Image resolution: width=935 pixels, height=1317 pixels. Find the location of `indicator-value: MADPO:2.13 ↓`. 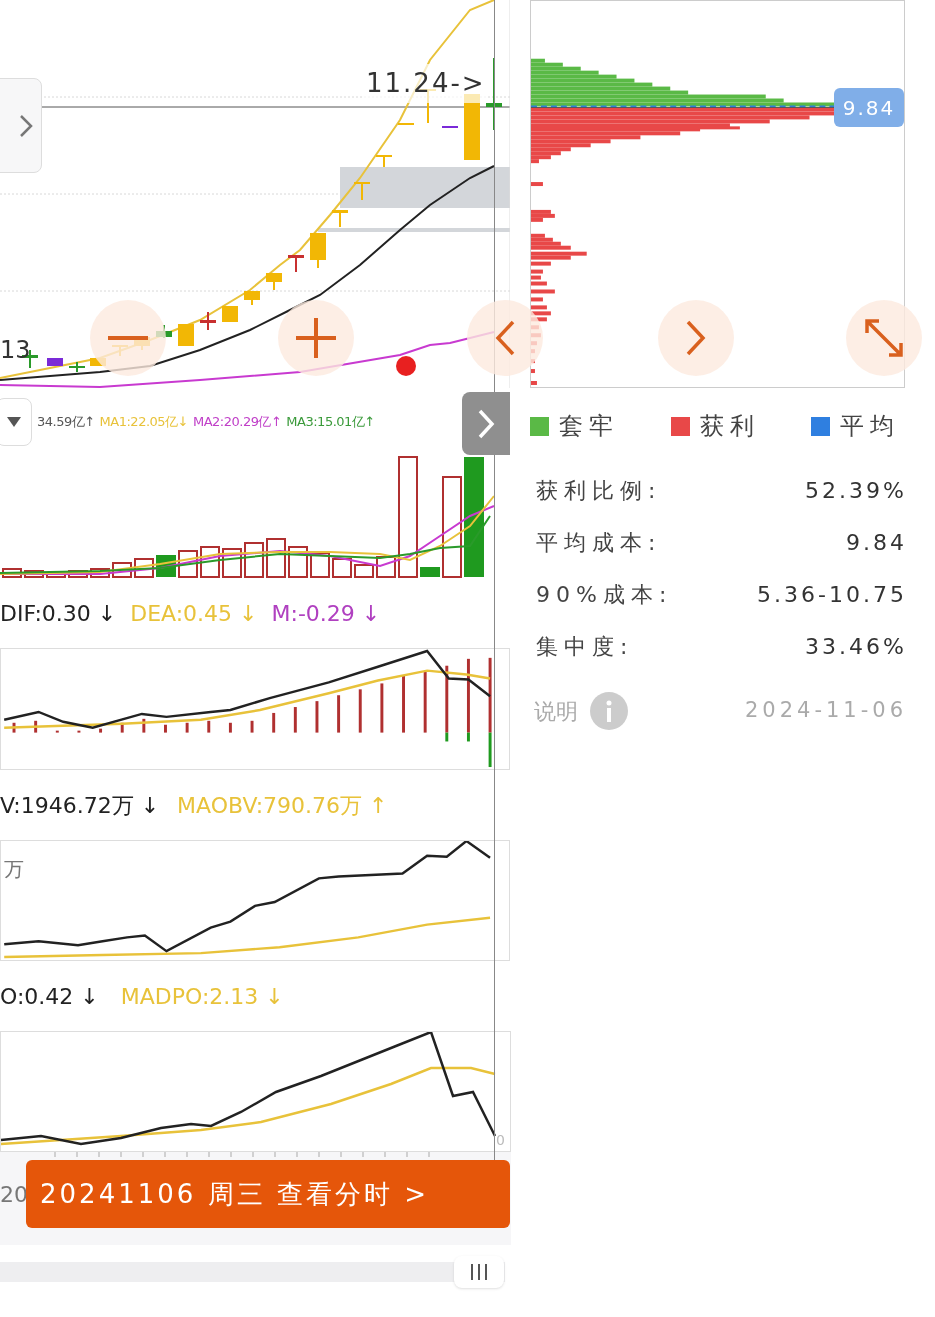

indicator-value: MADPO:2.13 ↓ is located at coordinates (202, 996).